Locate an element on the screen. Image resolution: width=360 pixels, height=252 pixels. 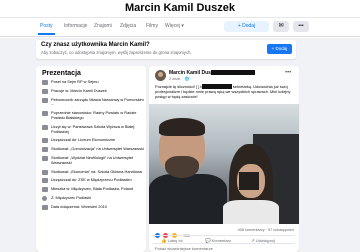
tab-posts: Posty is located at coordinates (46, 28).